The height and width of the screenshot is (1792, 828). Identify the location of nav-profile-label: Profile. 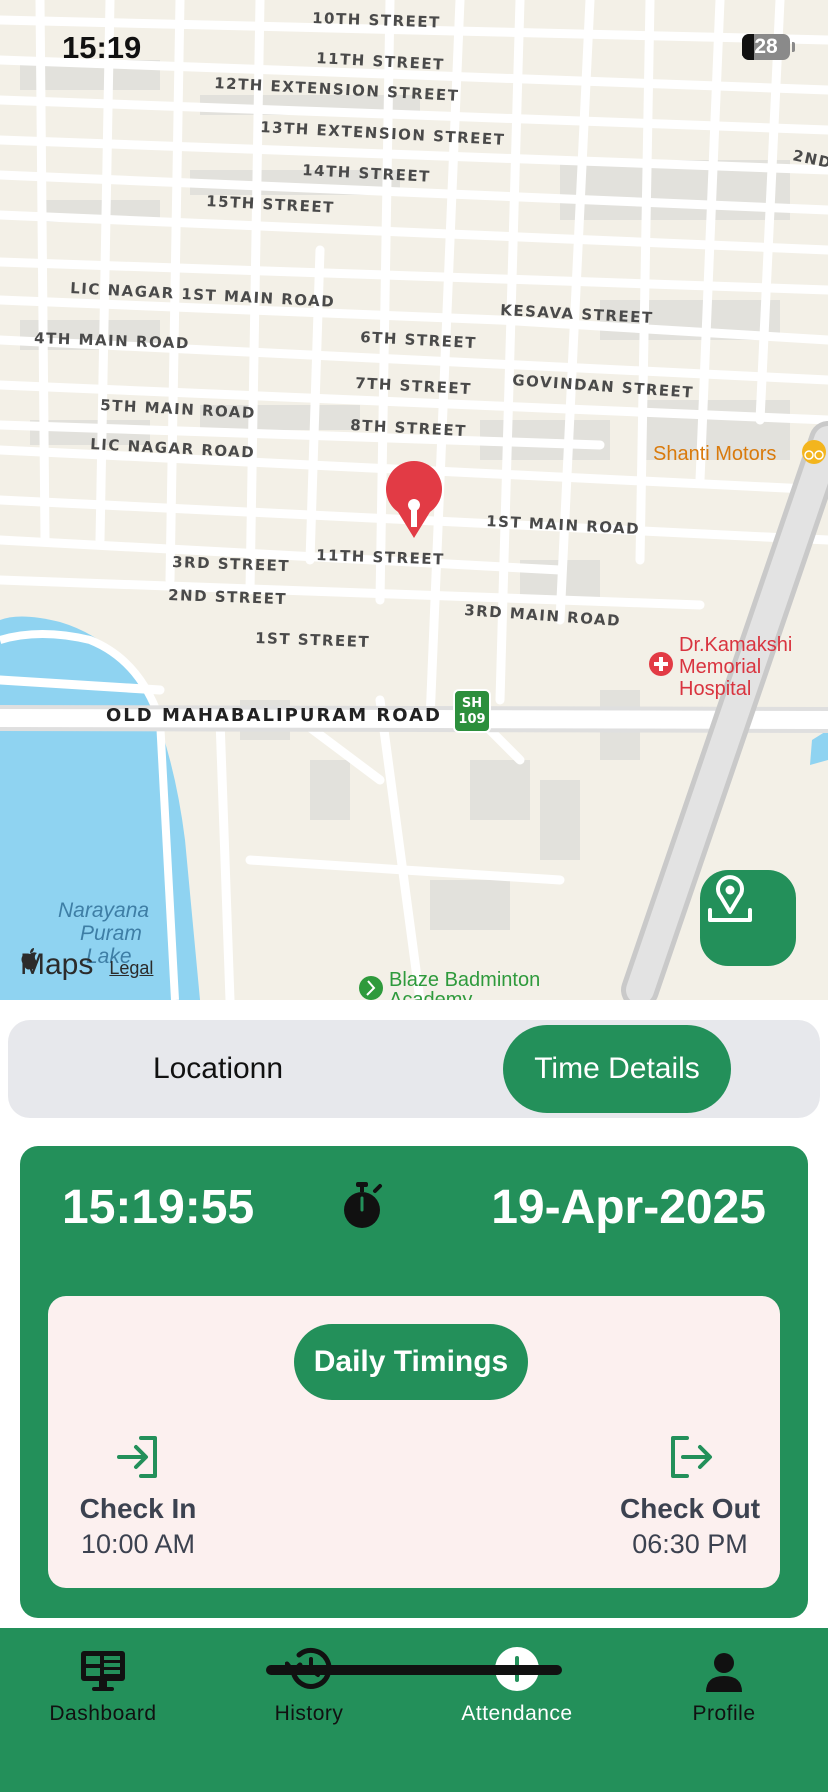
(724, 1713).